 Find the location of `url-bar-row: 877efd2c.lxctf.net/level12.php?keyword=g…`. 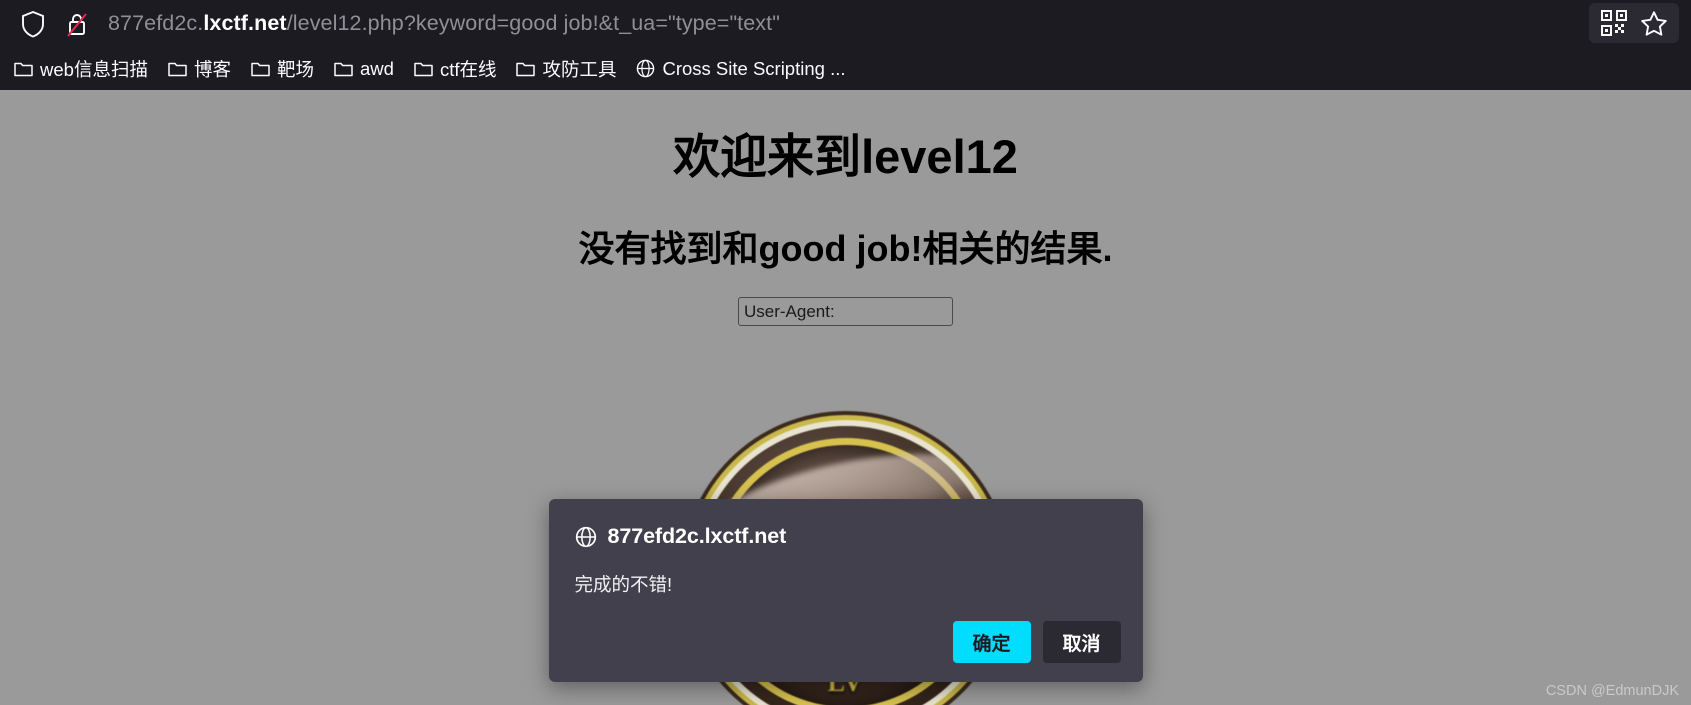

url-bar-row: 877efd2c.lxctf.net/level12.php?keyword=g… is located at coordinates (845, 23).